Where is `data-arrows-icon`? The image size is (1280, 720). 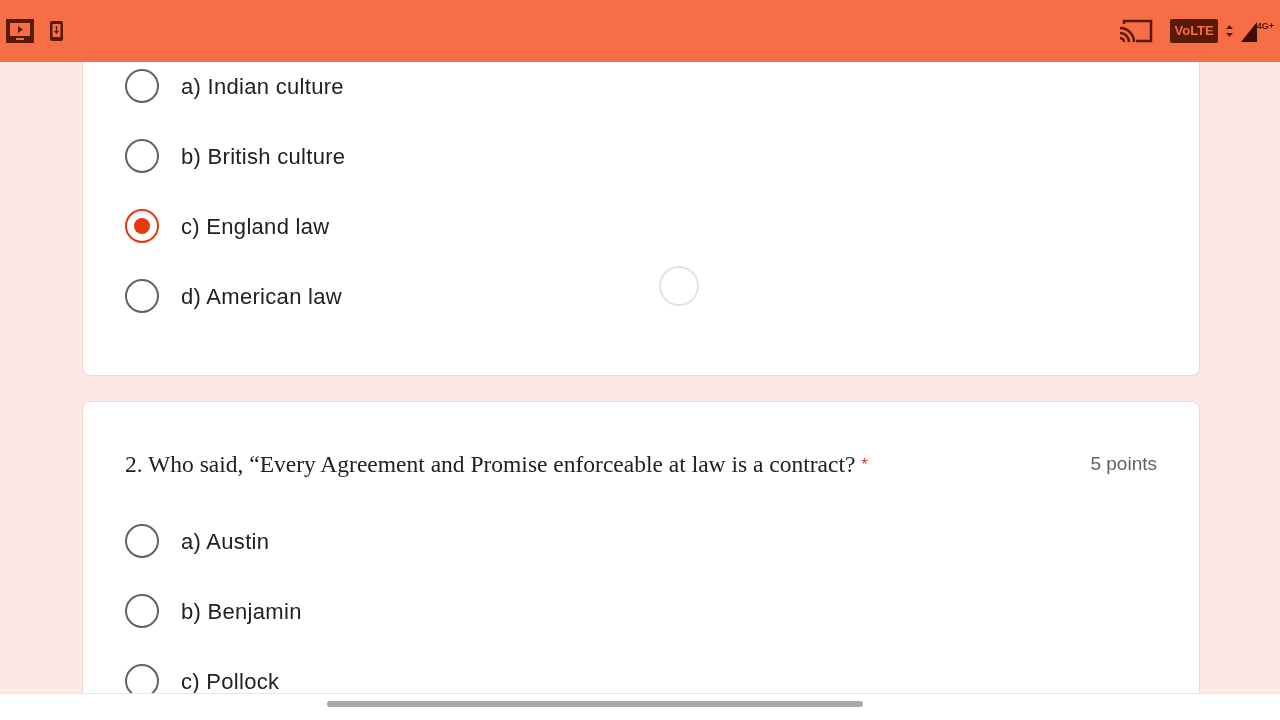 data-arrows-icon is located at coordinates (1229, 31).